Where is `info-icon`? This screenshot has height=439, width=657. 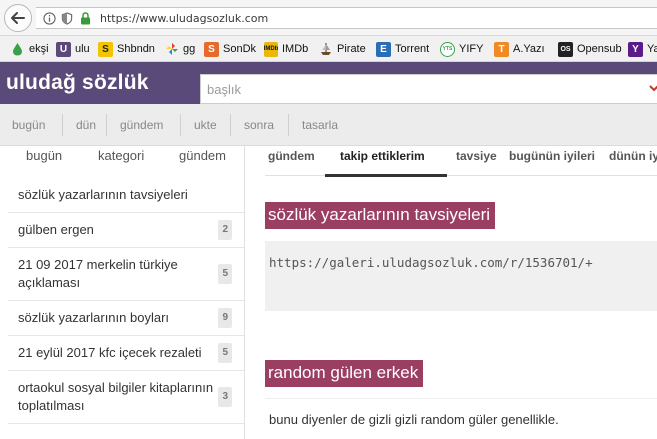 info-icon is located at coordinates (49, 18).